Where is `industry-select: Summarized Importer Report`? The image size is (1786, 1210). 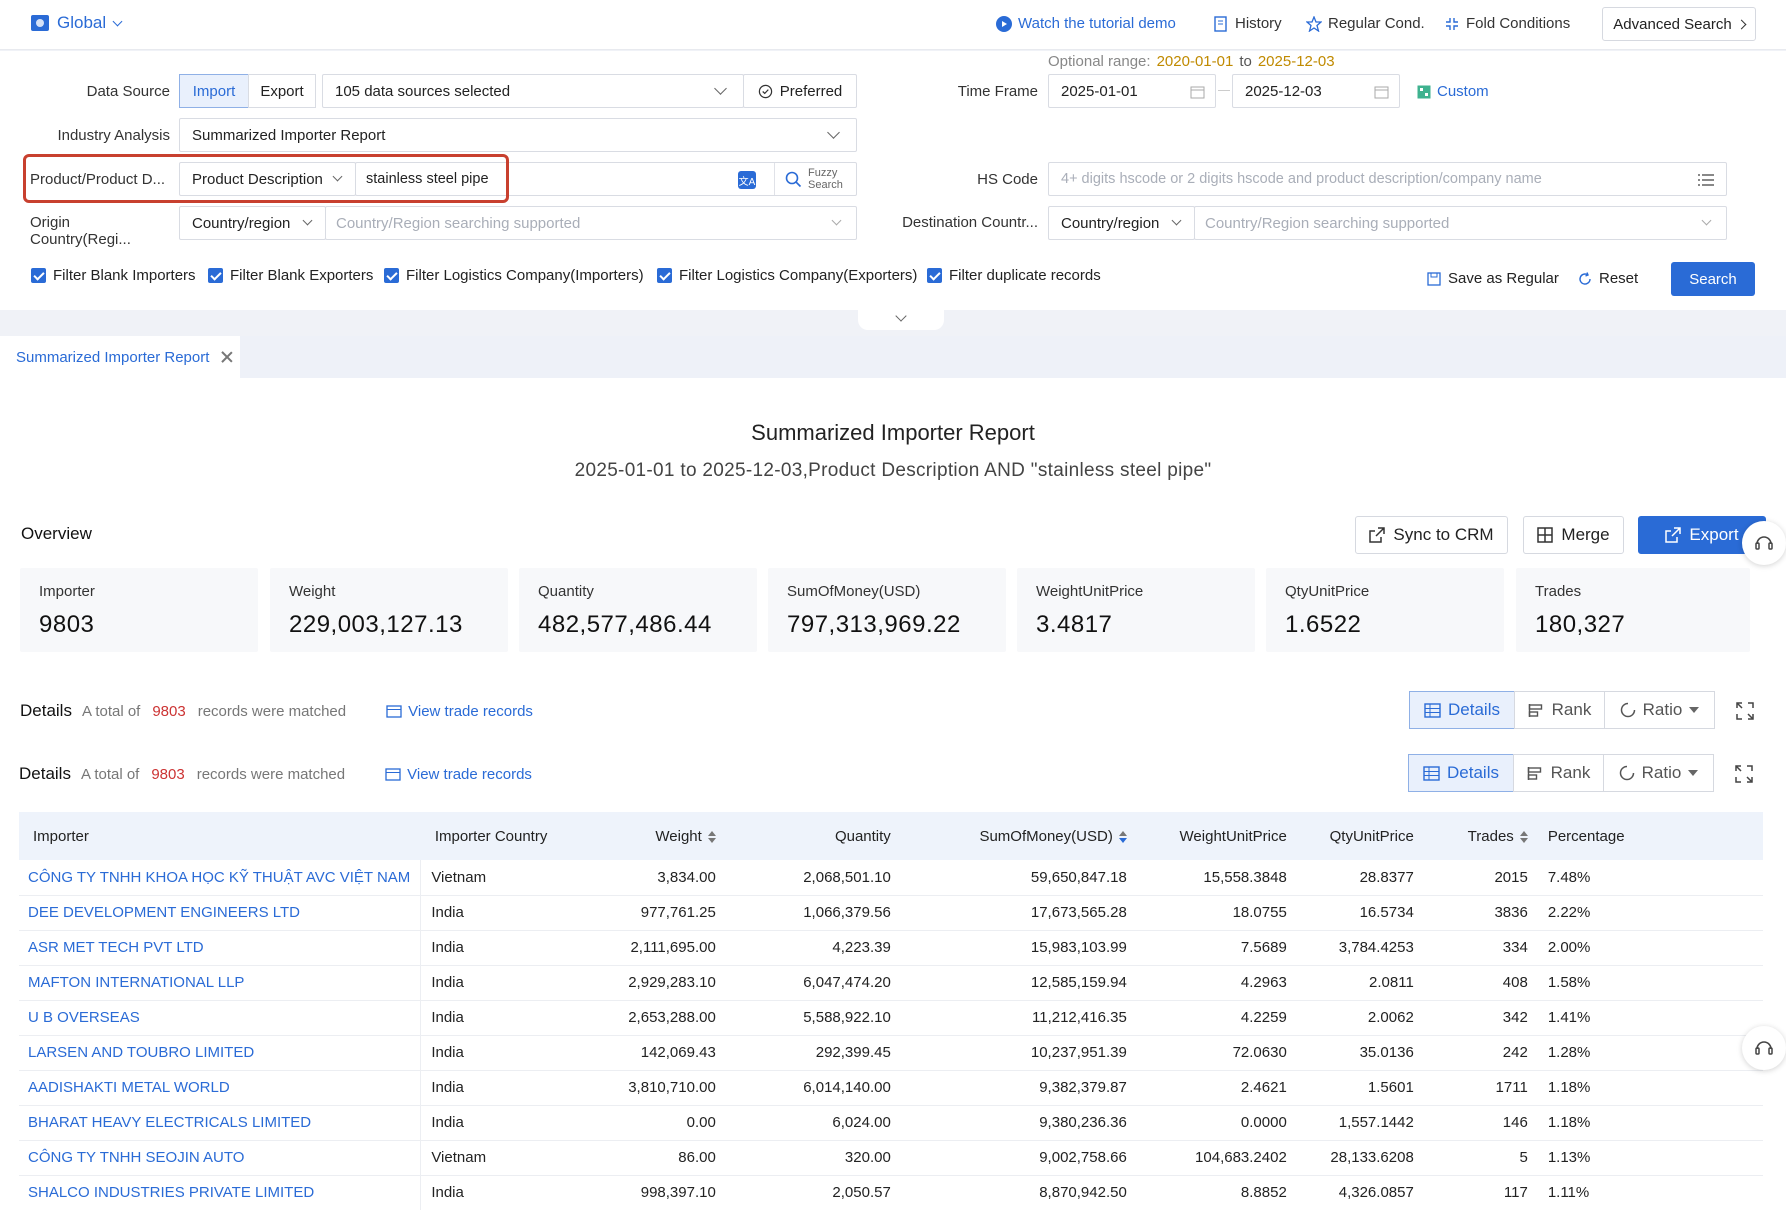 industry-select: Summarized Importer Report is located at coordinates (518, 135).